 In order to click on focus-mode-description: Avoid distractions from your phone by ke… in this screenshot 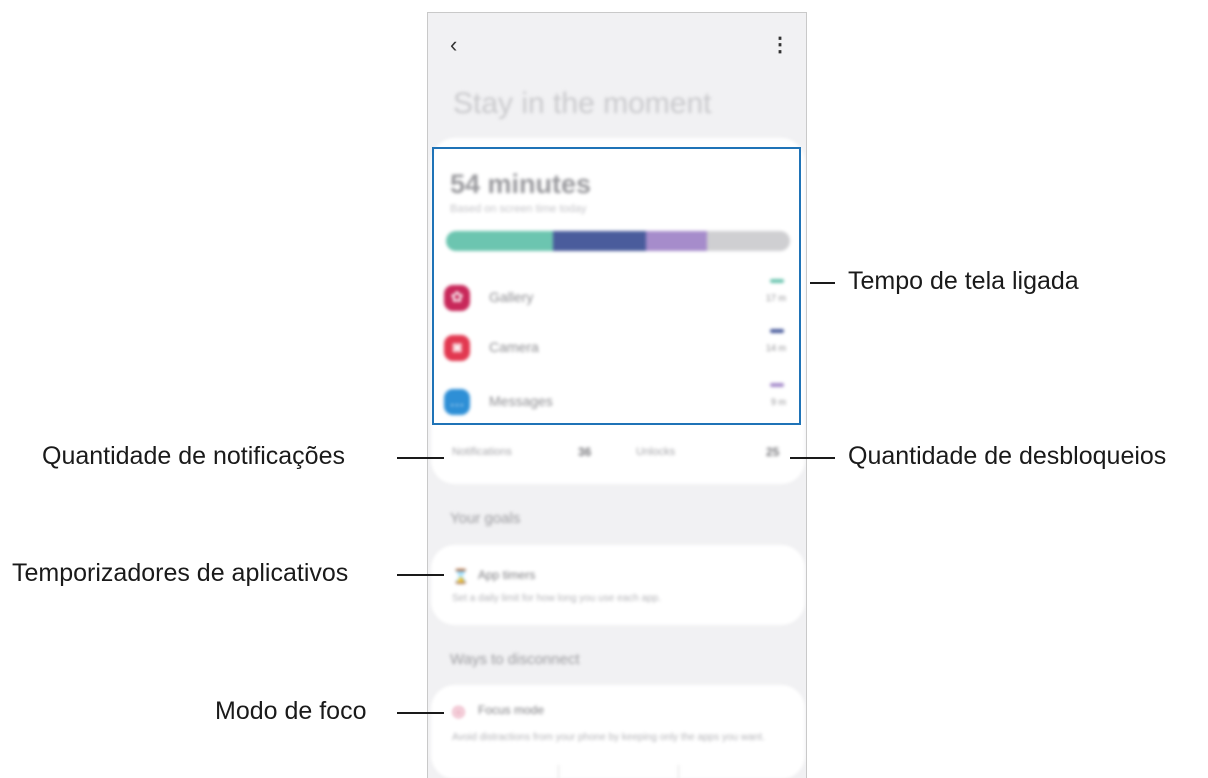, I will do `click(608, 737)`.